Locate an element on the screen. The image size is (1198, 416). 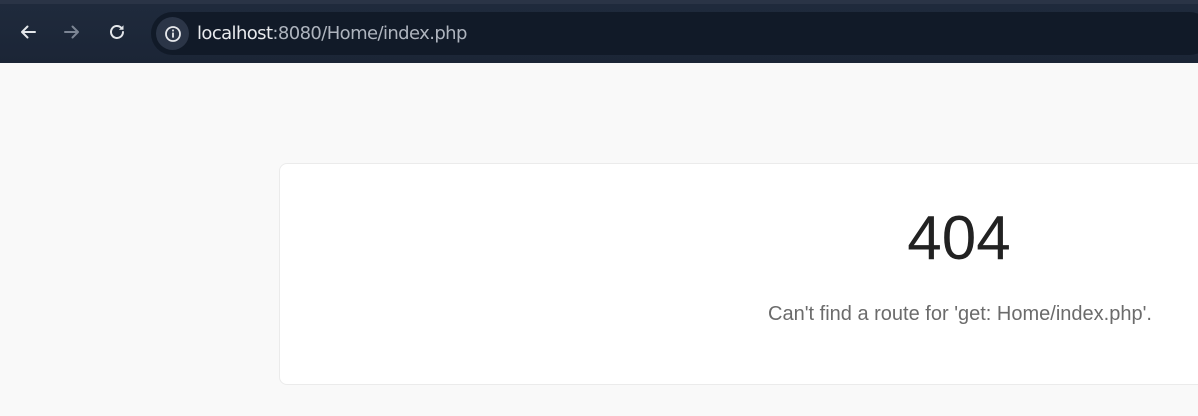
reload-icon is located at coordinates (117, 32).